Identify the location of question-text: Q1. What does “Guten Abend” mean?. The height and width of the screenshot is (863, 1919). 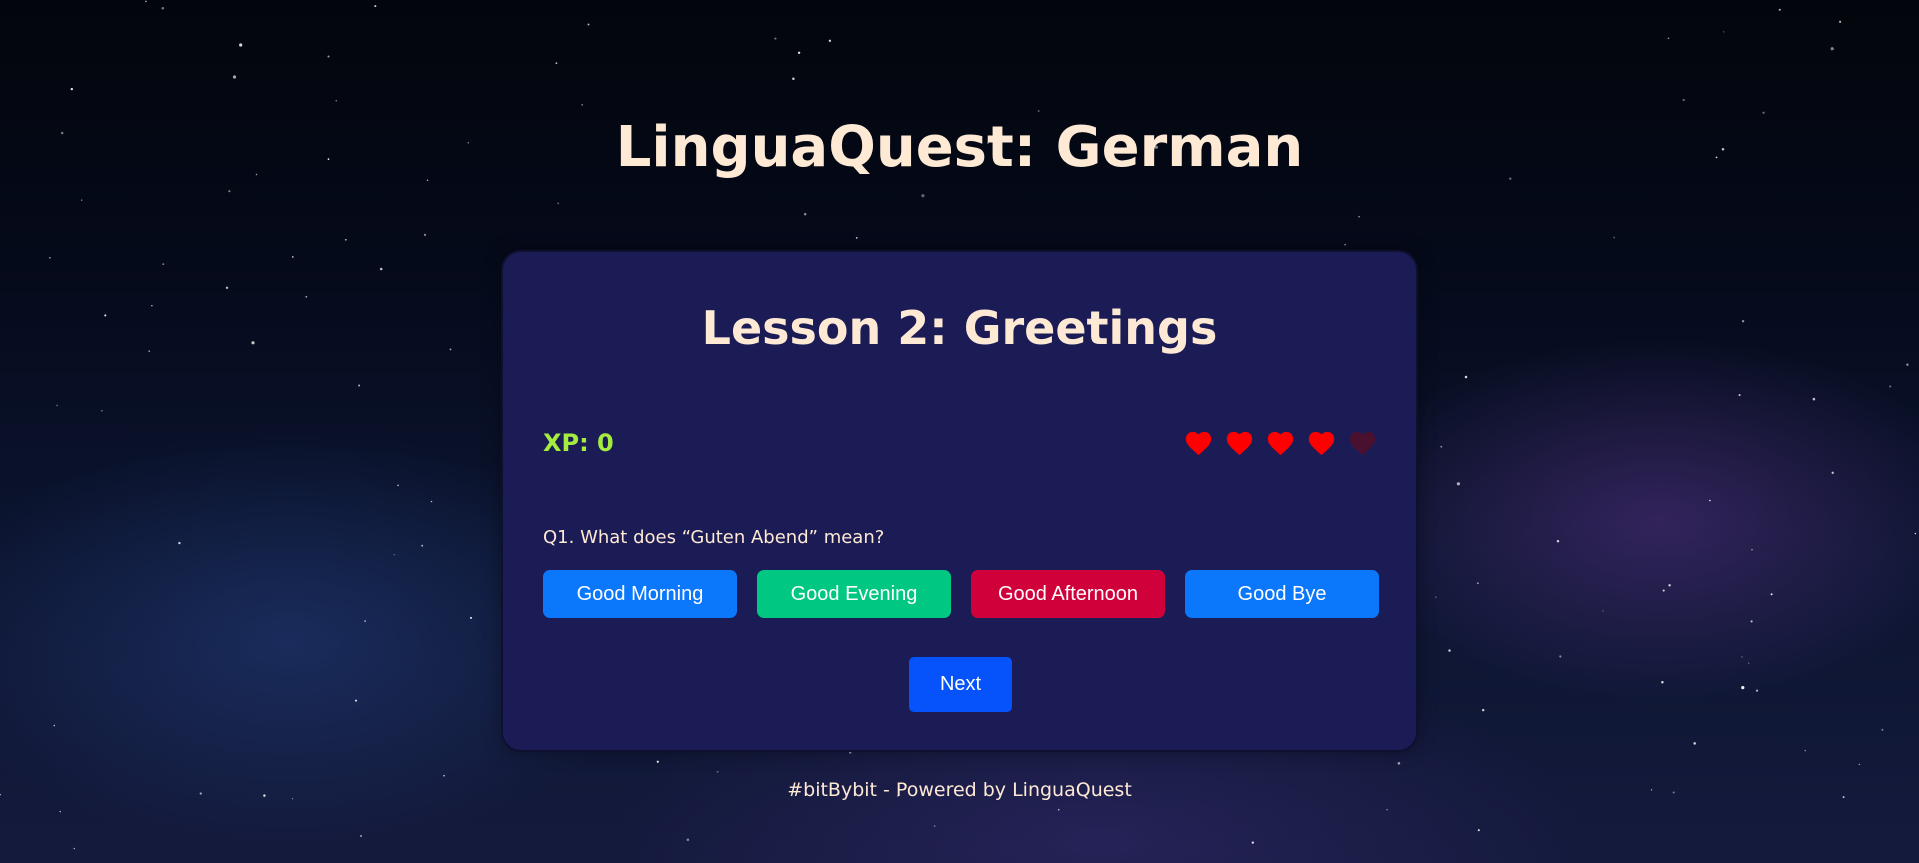
(714, 537).